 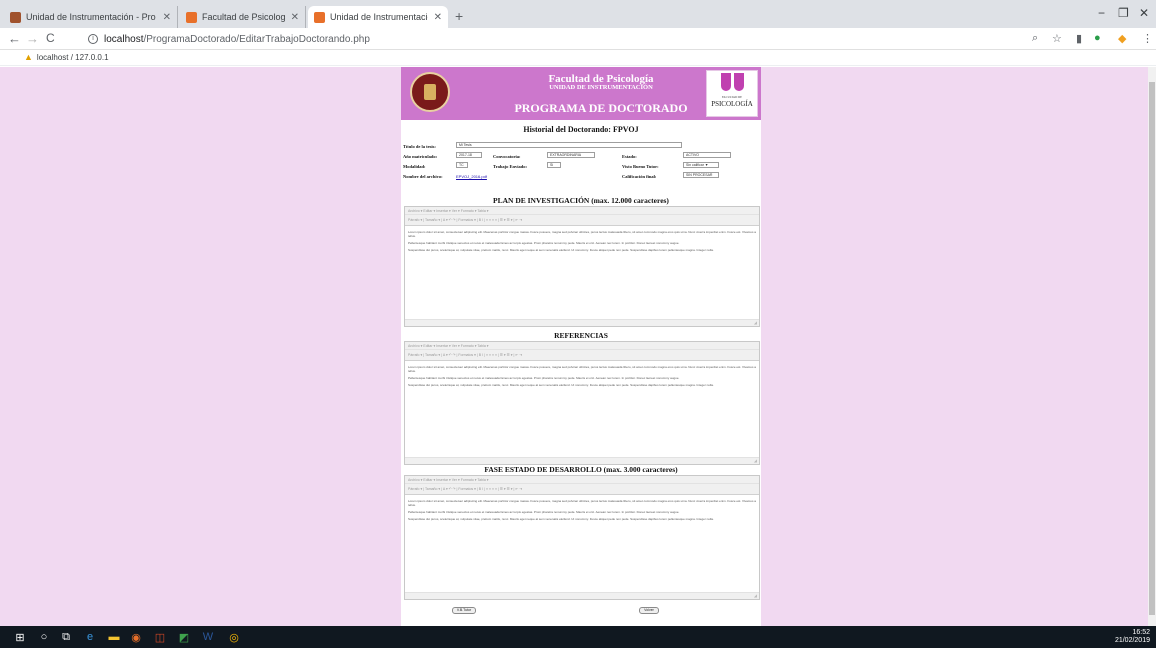 I want to click on minimize-button: −, so click(x=1101, y=13).